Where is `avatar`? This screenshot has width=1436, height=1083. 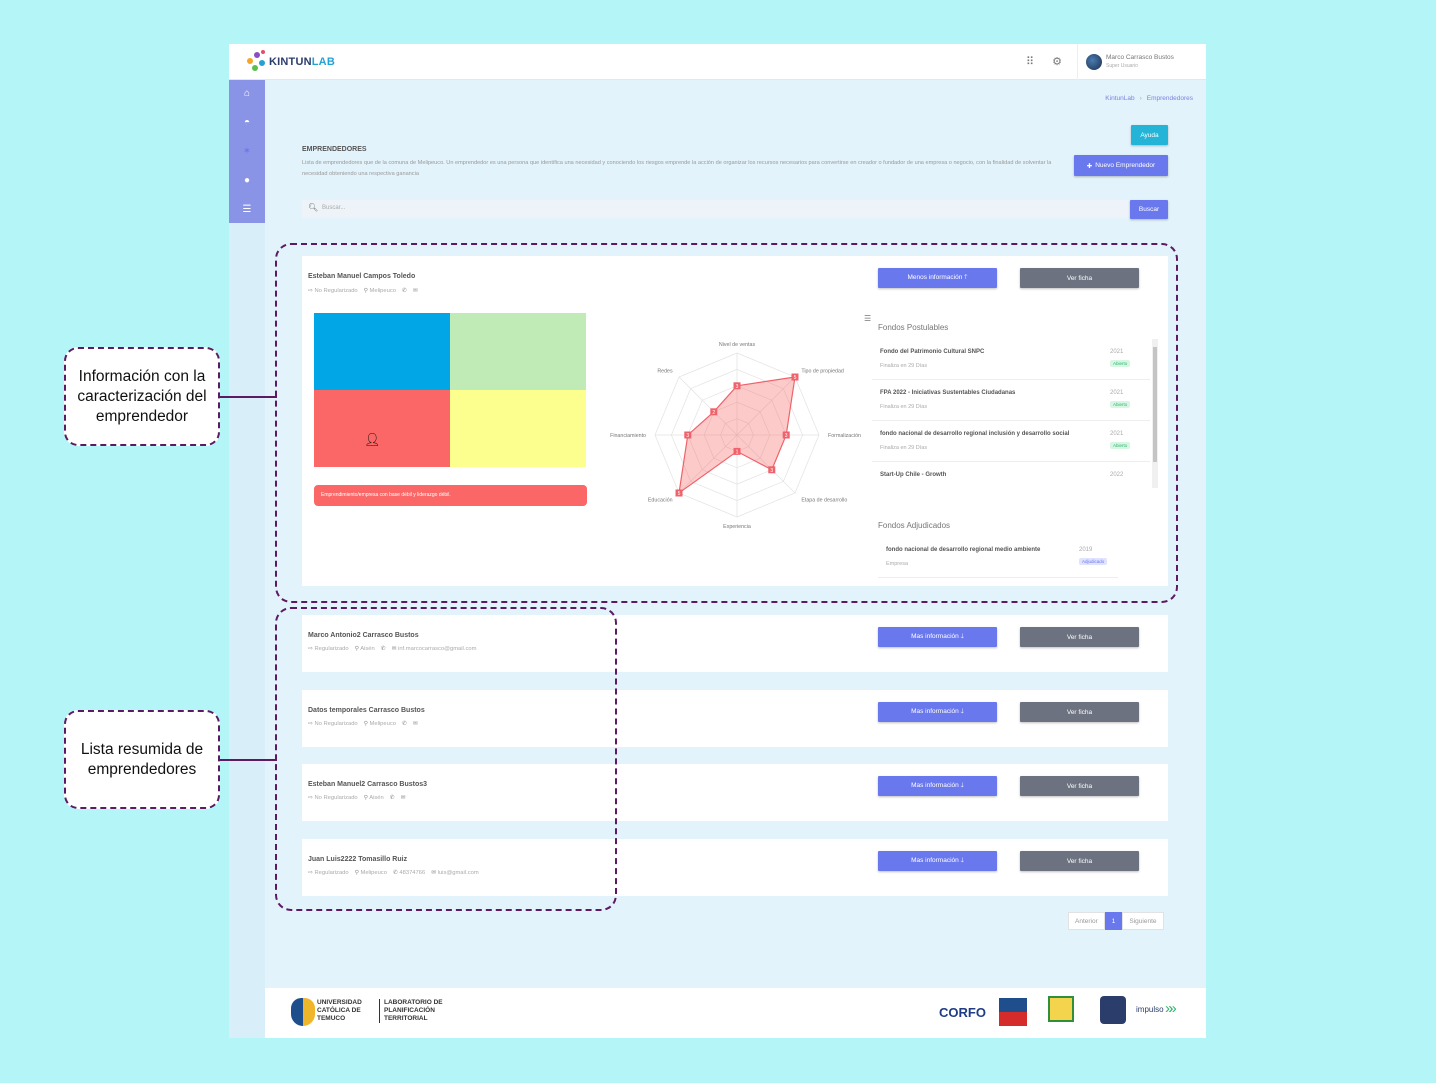
avatar is located at coordinates (1094, 62).